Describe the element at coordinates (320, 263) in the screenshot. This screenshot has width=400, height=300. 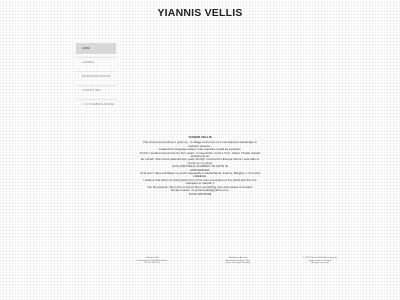
I see `footer-line: All rights reserved` at that location.